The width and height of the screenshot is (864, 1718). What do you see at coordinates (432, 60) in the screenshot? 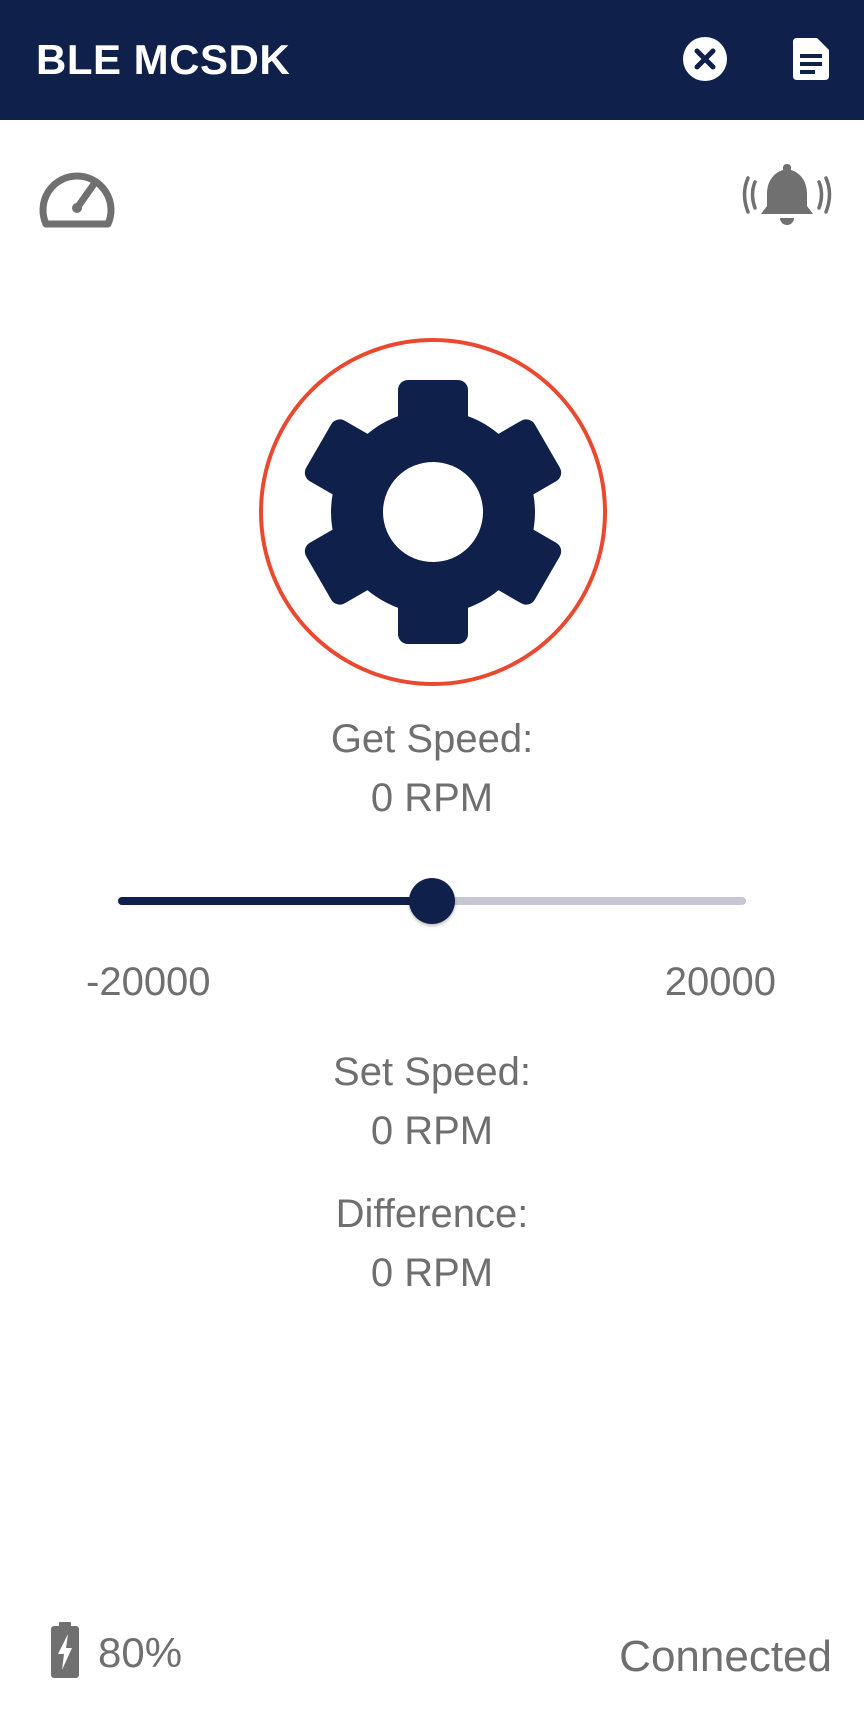
I see `app-bar: BLE MCSDK` at bounding box center [432, 60].